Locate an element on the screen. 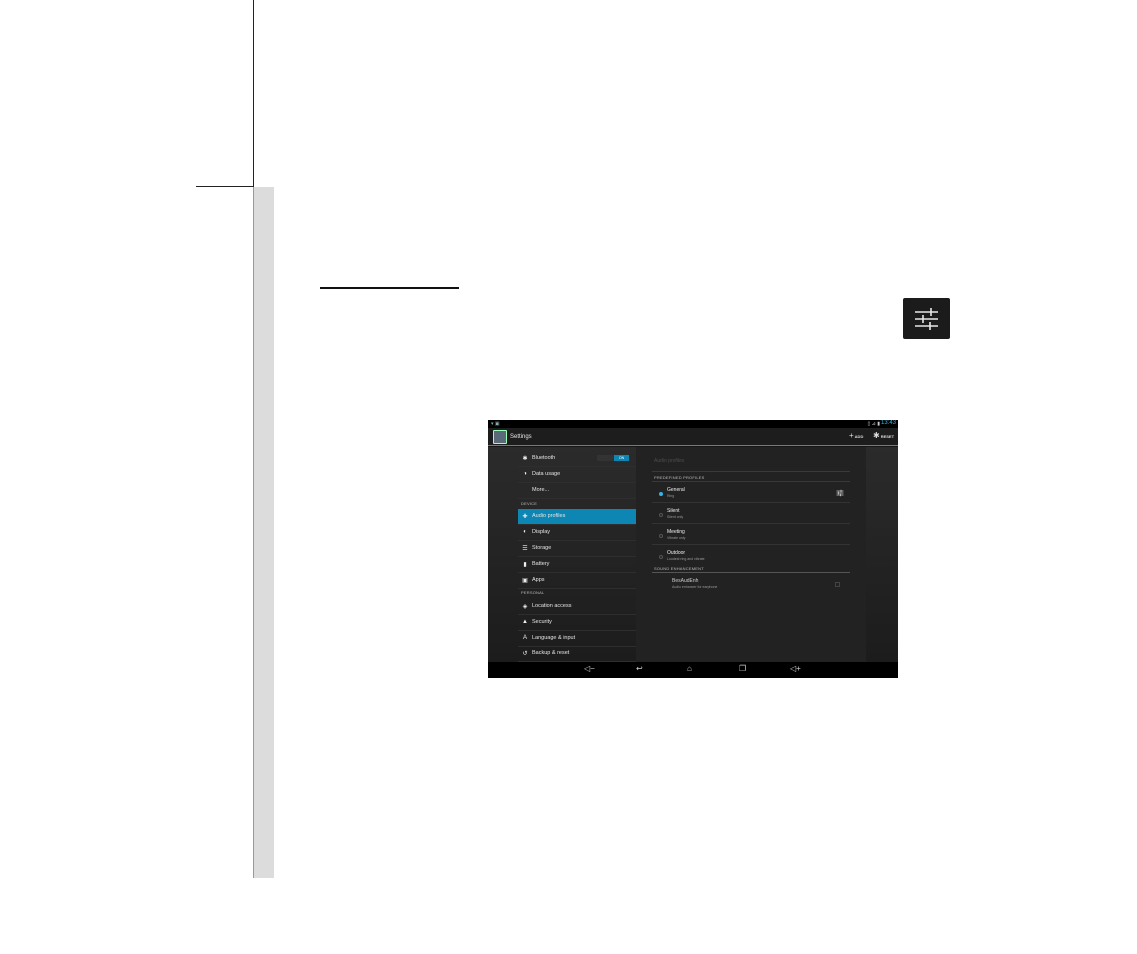 The image size is (1137, 954). page-vertical-rule is located at coordinates (253, 93).